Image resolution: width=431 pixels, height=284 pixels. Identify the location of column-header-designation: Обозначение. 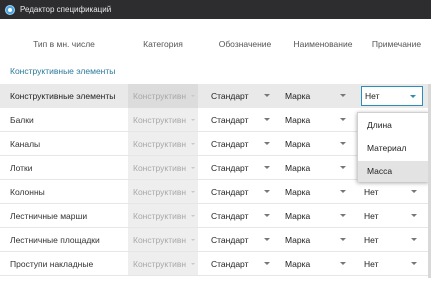
(245, 44).